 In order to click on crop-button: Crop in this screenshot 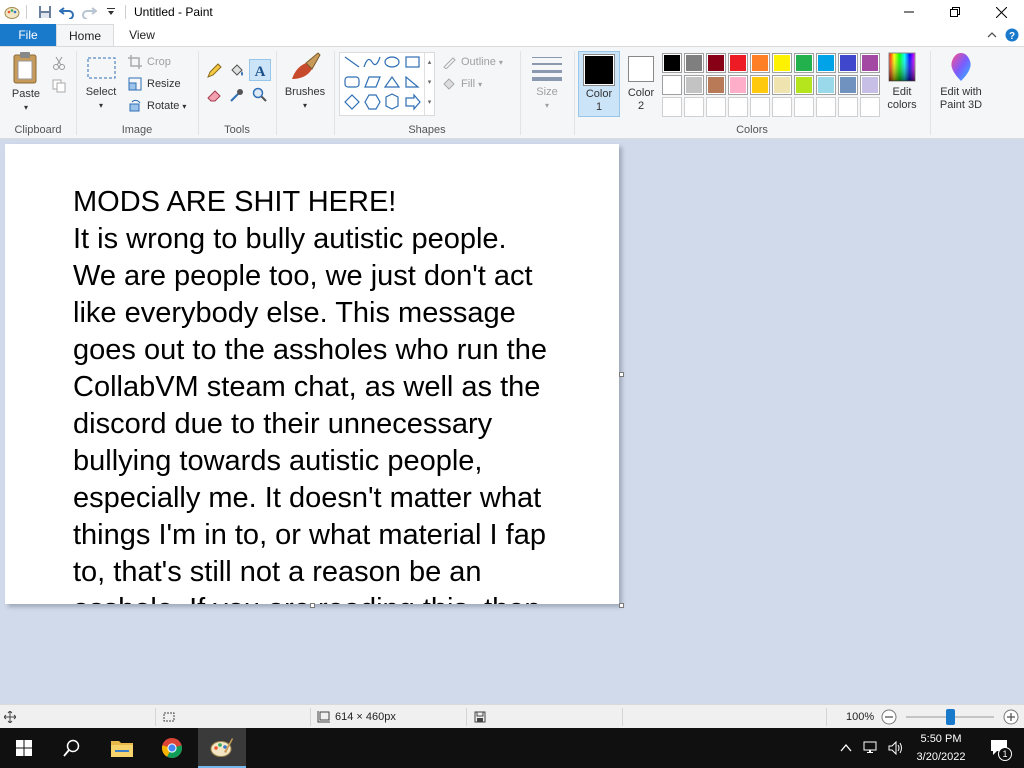, I will do `click(149, 62)`.